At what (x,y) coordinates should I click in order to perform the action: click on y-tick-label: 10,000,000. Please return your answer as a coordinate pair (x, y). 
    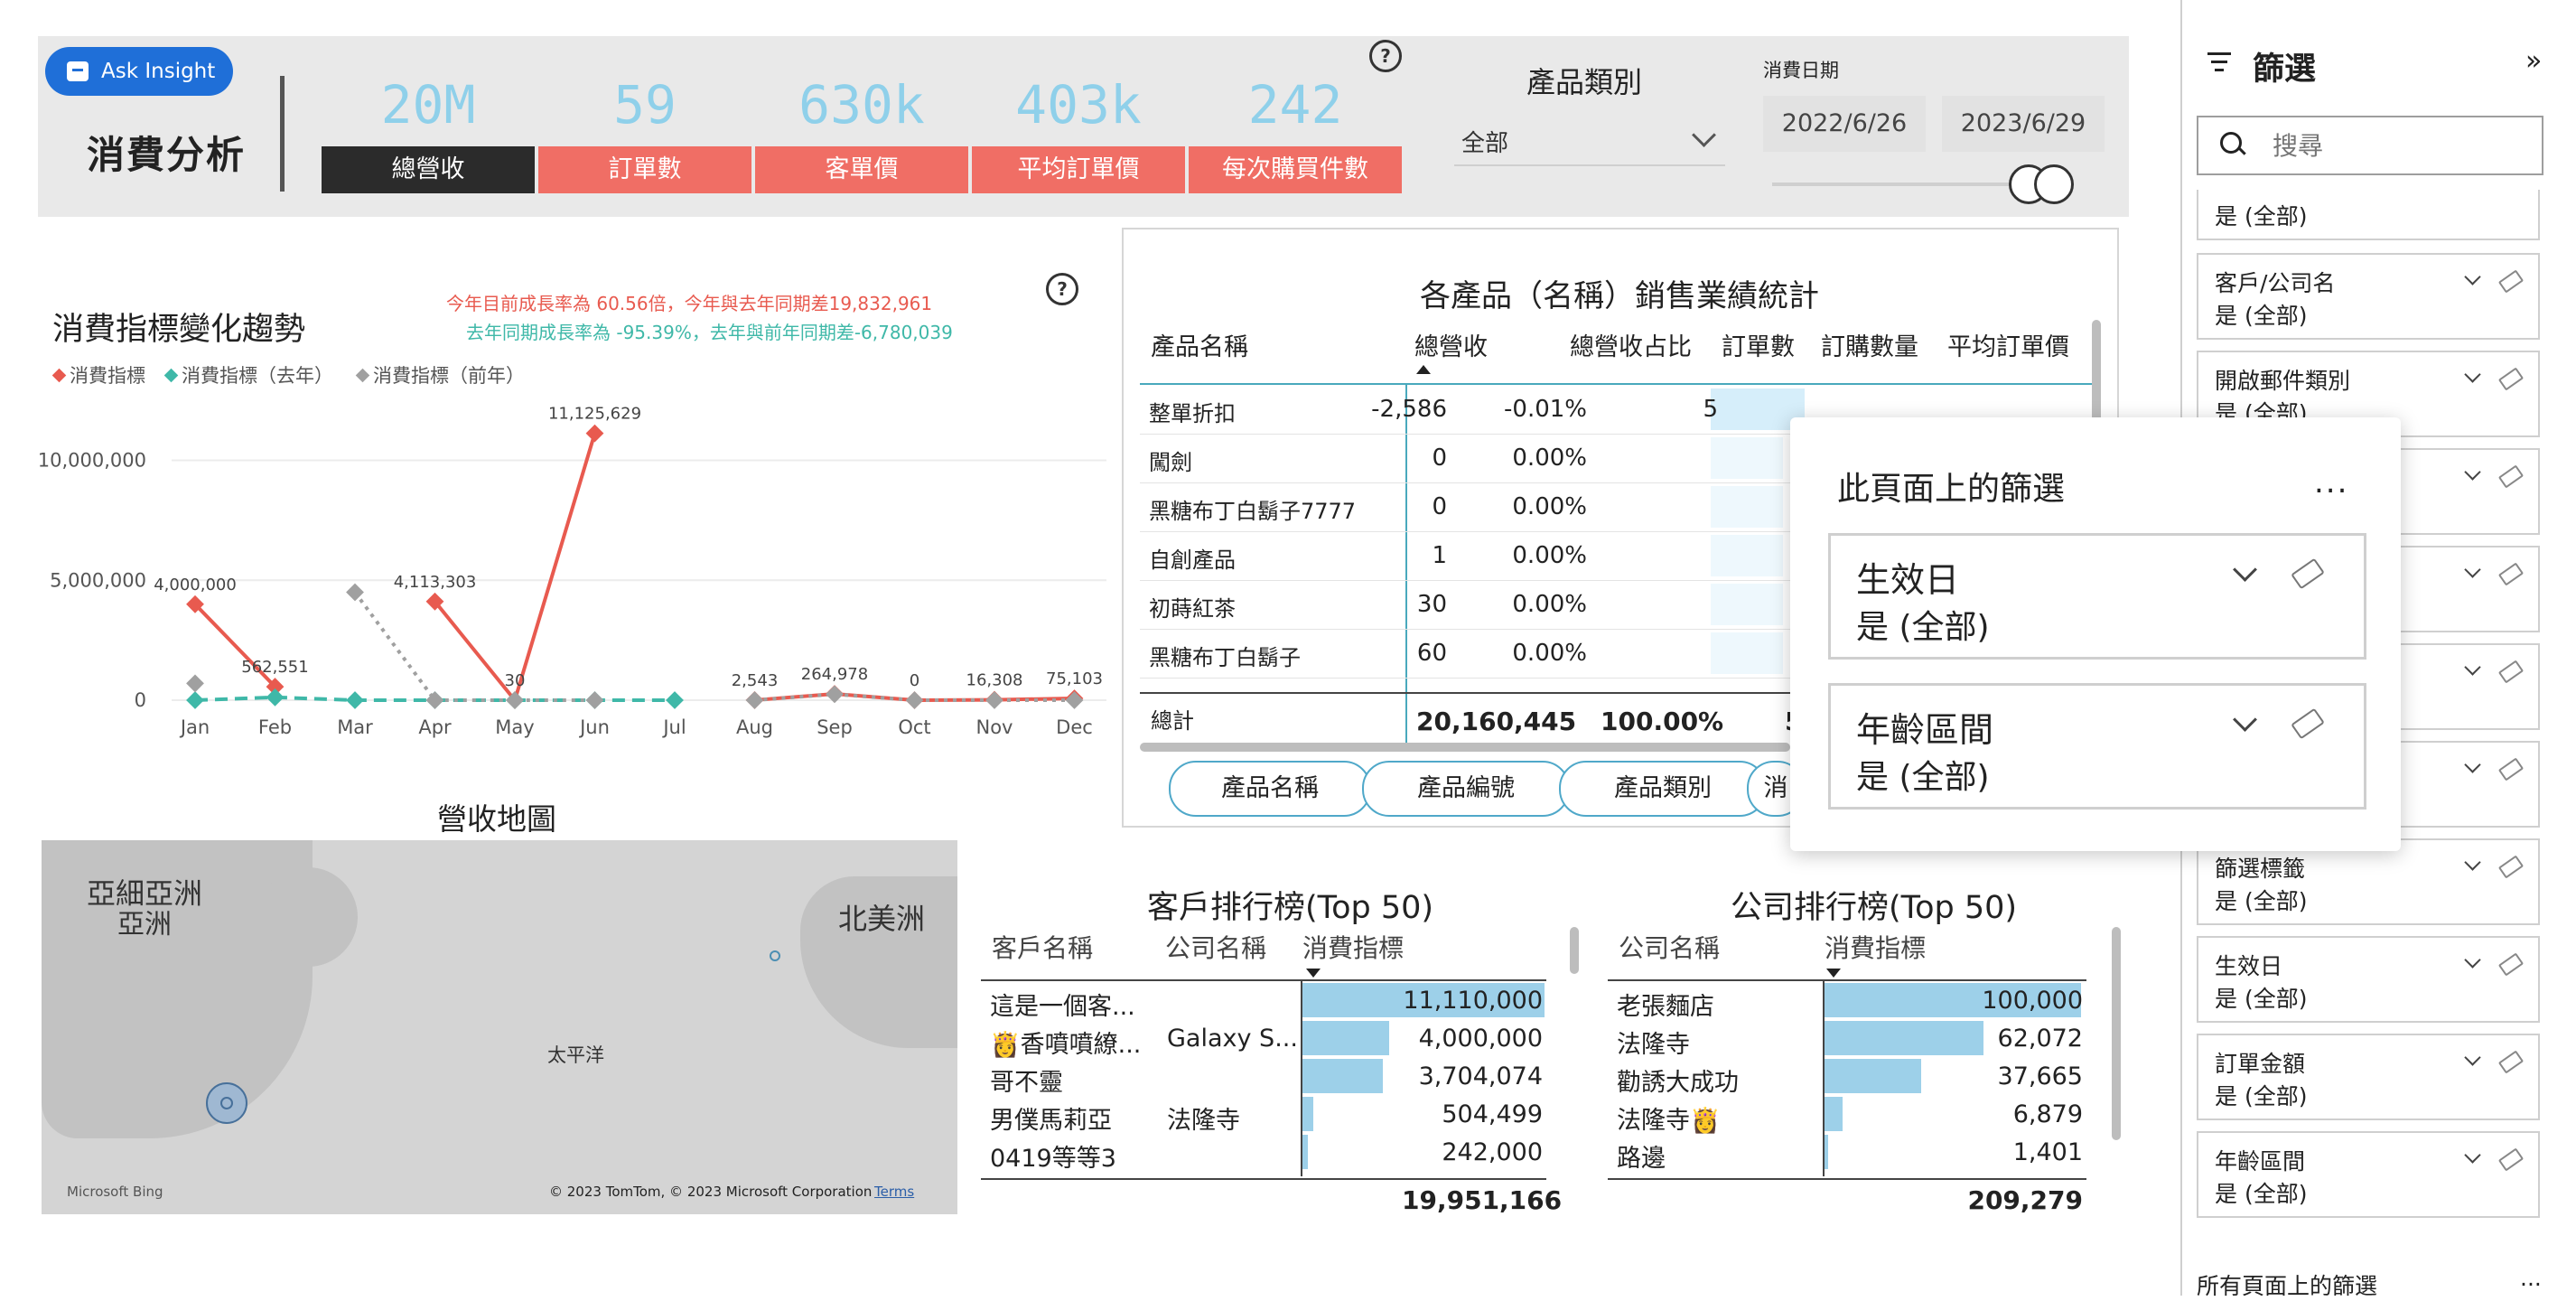
    Looking at the image, I should click on (92, 461).